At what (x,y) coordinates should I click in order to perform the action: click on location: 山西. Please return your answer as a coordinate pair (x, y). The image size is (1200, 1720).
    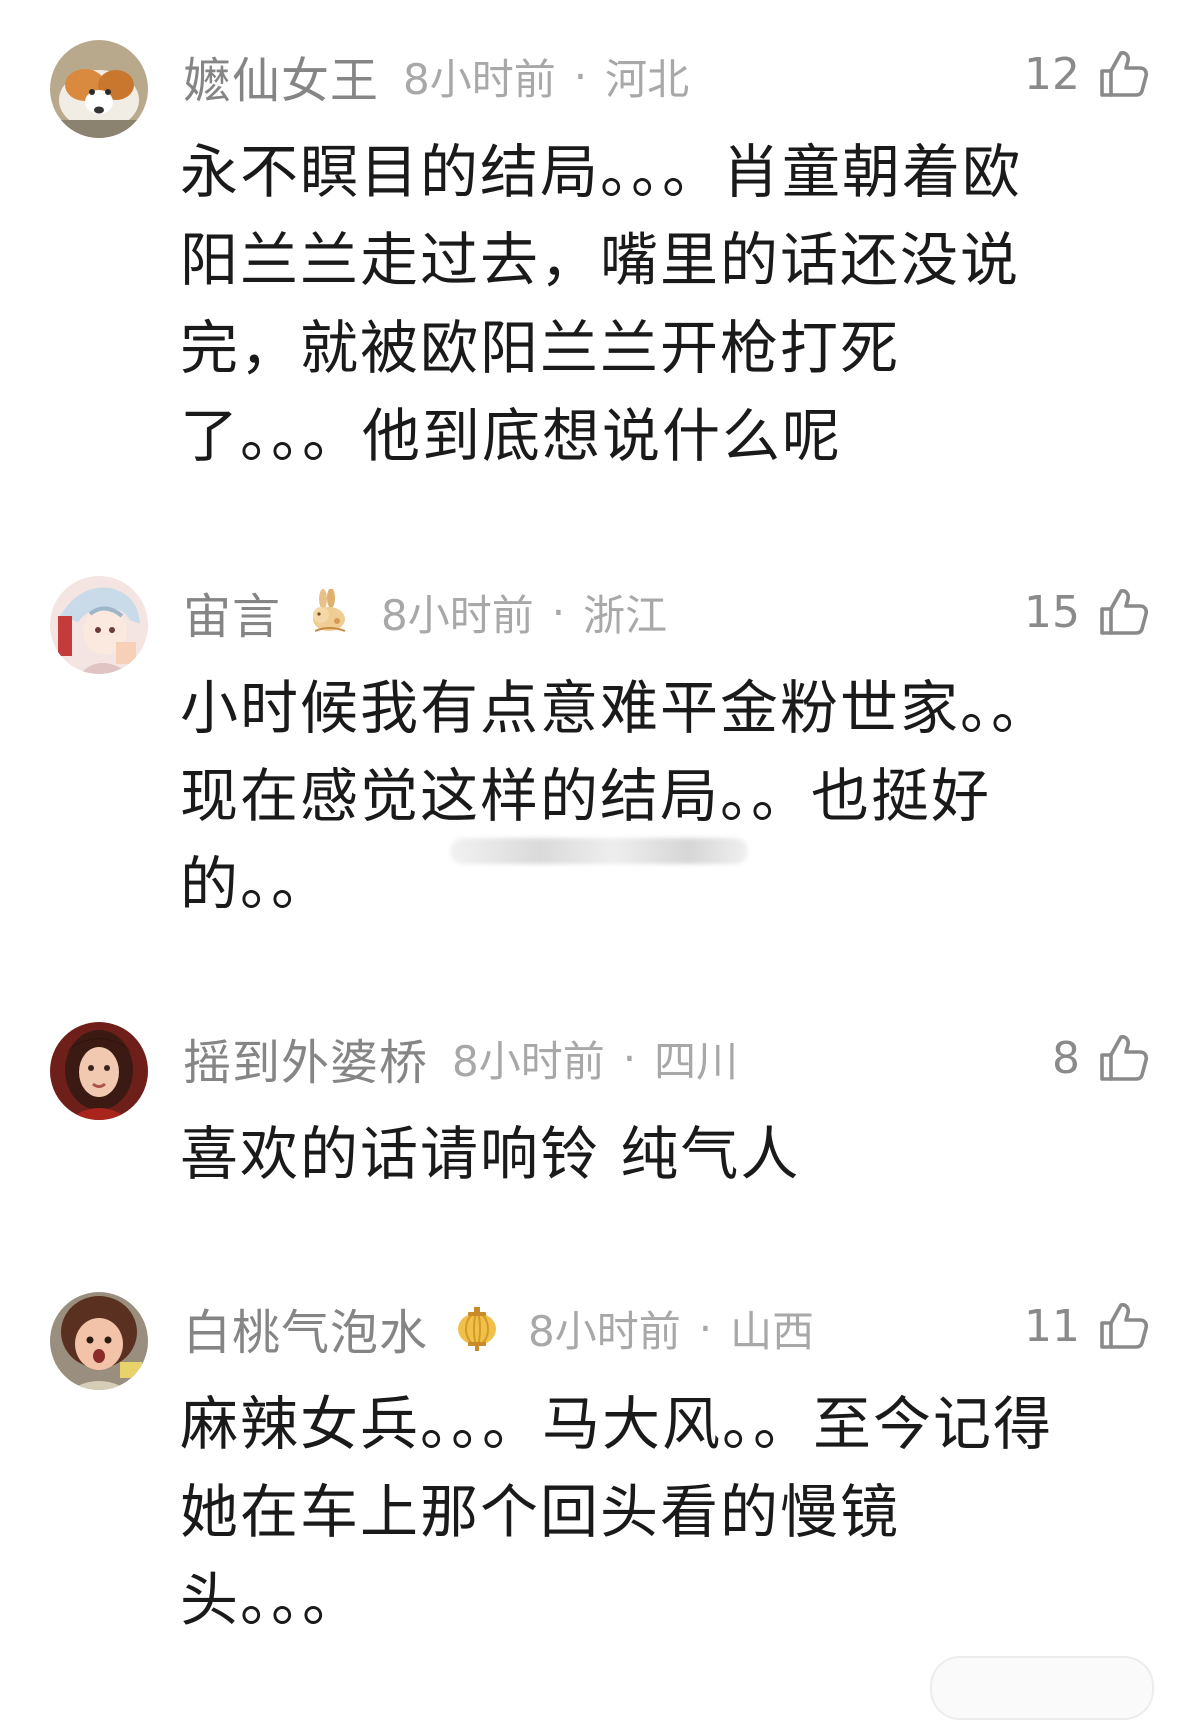
    Looking at the image, I should click on (772, 1331).